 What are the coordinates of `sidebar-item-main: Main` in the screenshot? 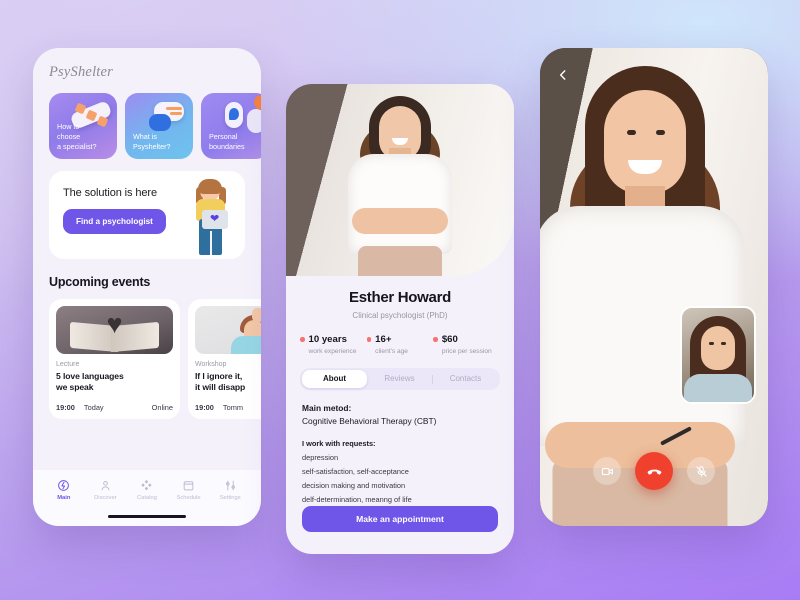 It's located at (64, 490).